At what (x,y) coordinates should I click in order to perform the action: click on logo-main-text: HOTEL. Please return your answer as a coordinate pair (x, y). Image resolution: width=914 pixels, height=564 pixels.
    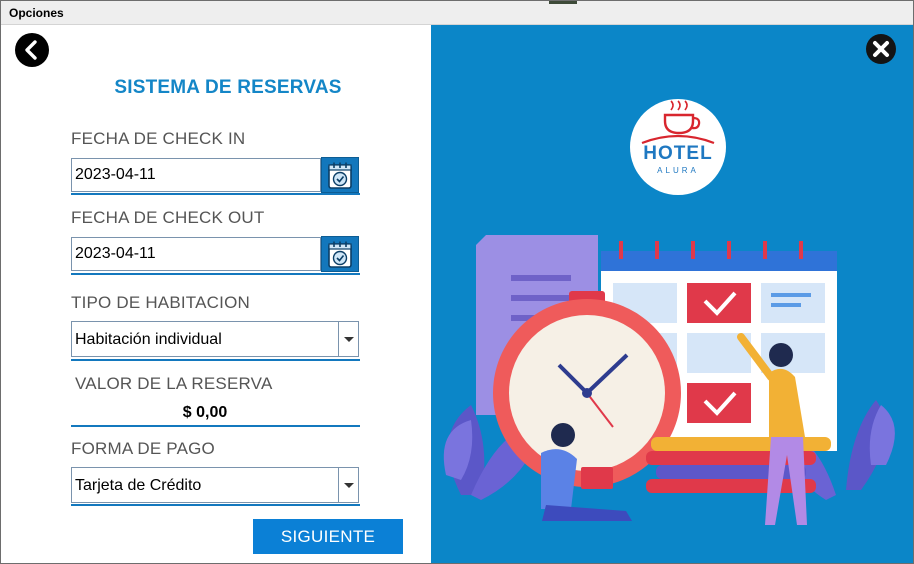
    Looking at the image, I should click on (678, 153).